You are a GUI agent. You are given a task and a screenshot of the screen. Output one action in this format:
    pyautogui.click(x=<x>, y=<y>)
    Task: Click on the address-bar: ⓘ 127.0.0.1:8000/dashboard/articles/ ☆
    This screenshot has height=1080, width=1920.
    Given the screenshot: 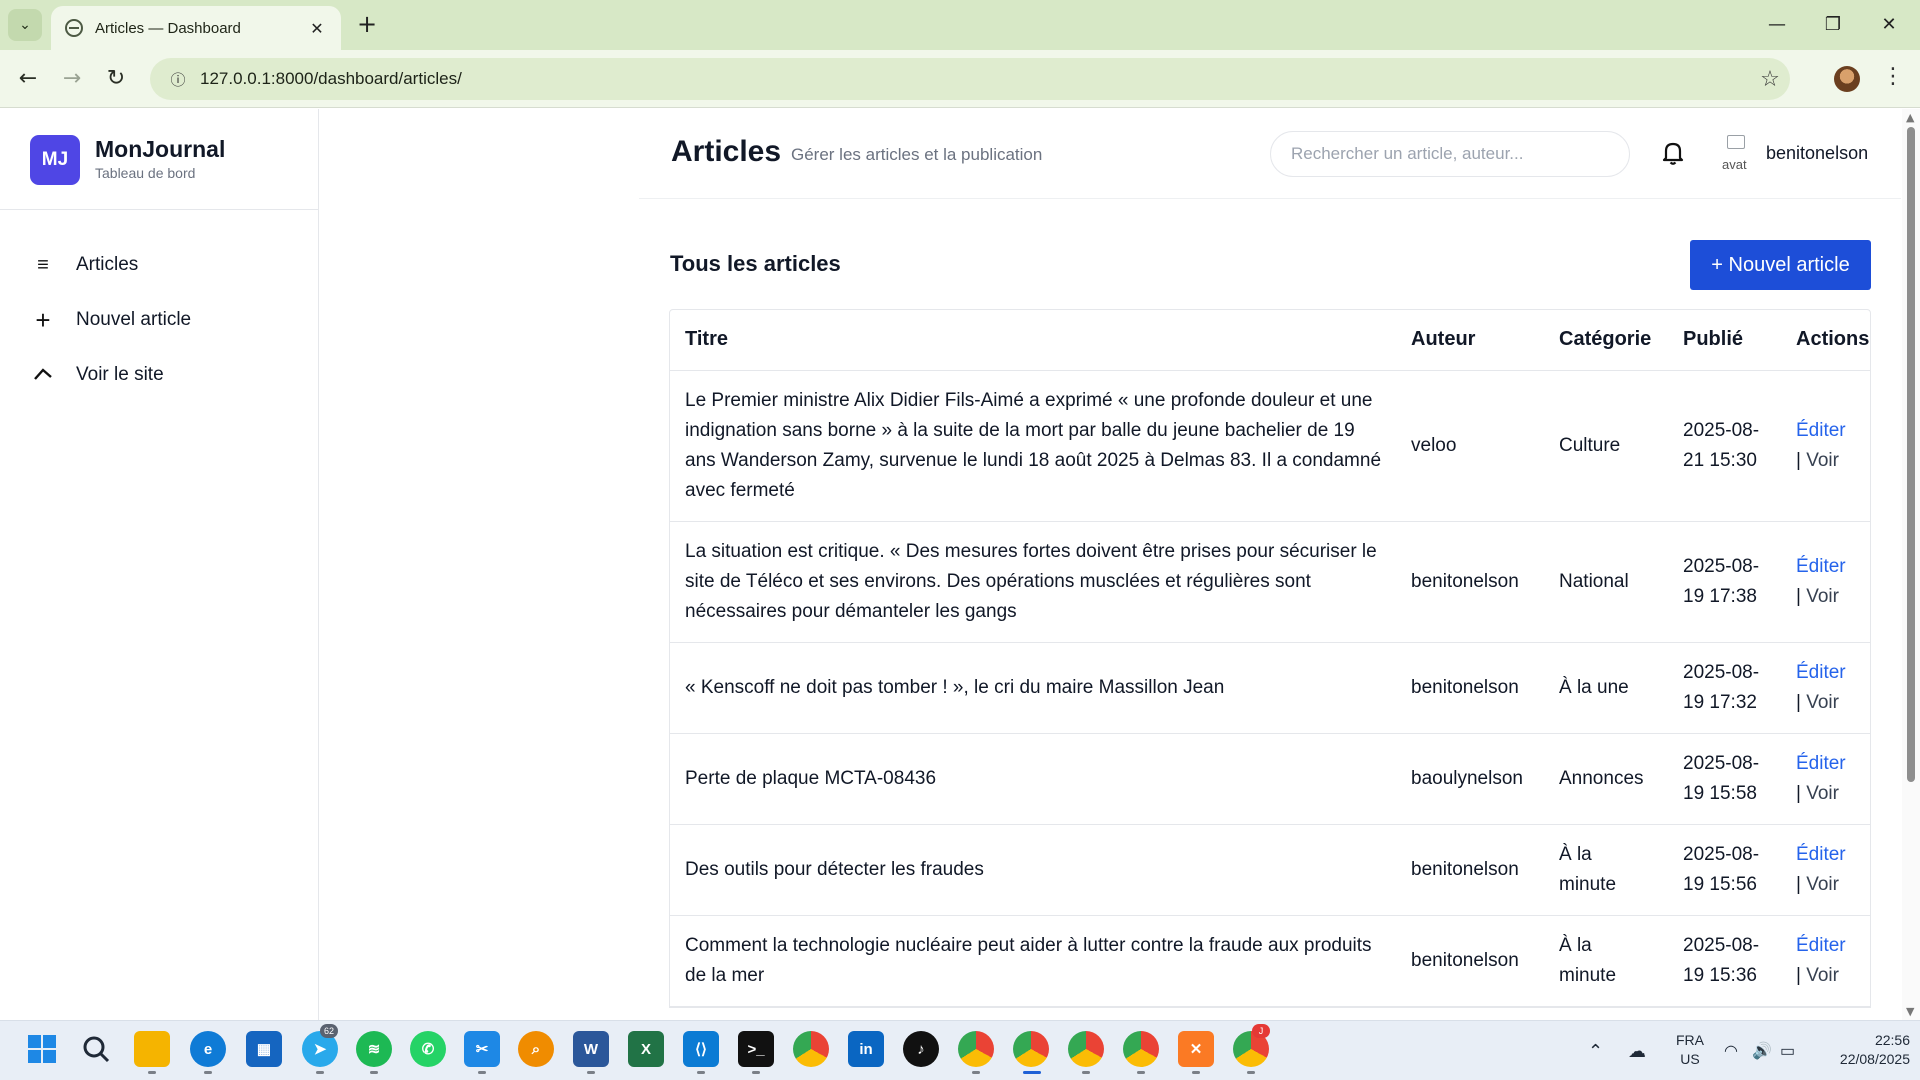 What is the action you would take?
    pyautogui.click(x=970, y=79)
    